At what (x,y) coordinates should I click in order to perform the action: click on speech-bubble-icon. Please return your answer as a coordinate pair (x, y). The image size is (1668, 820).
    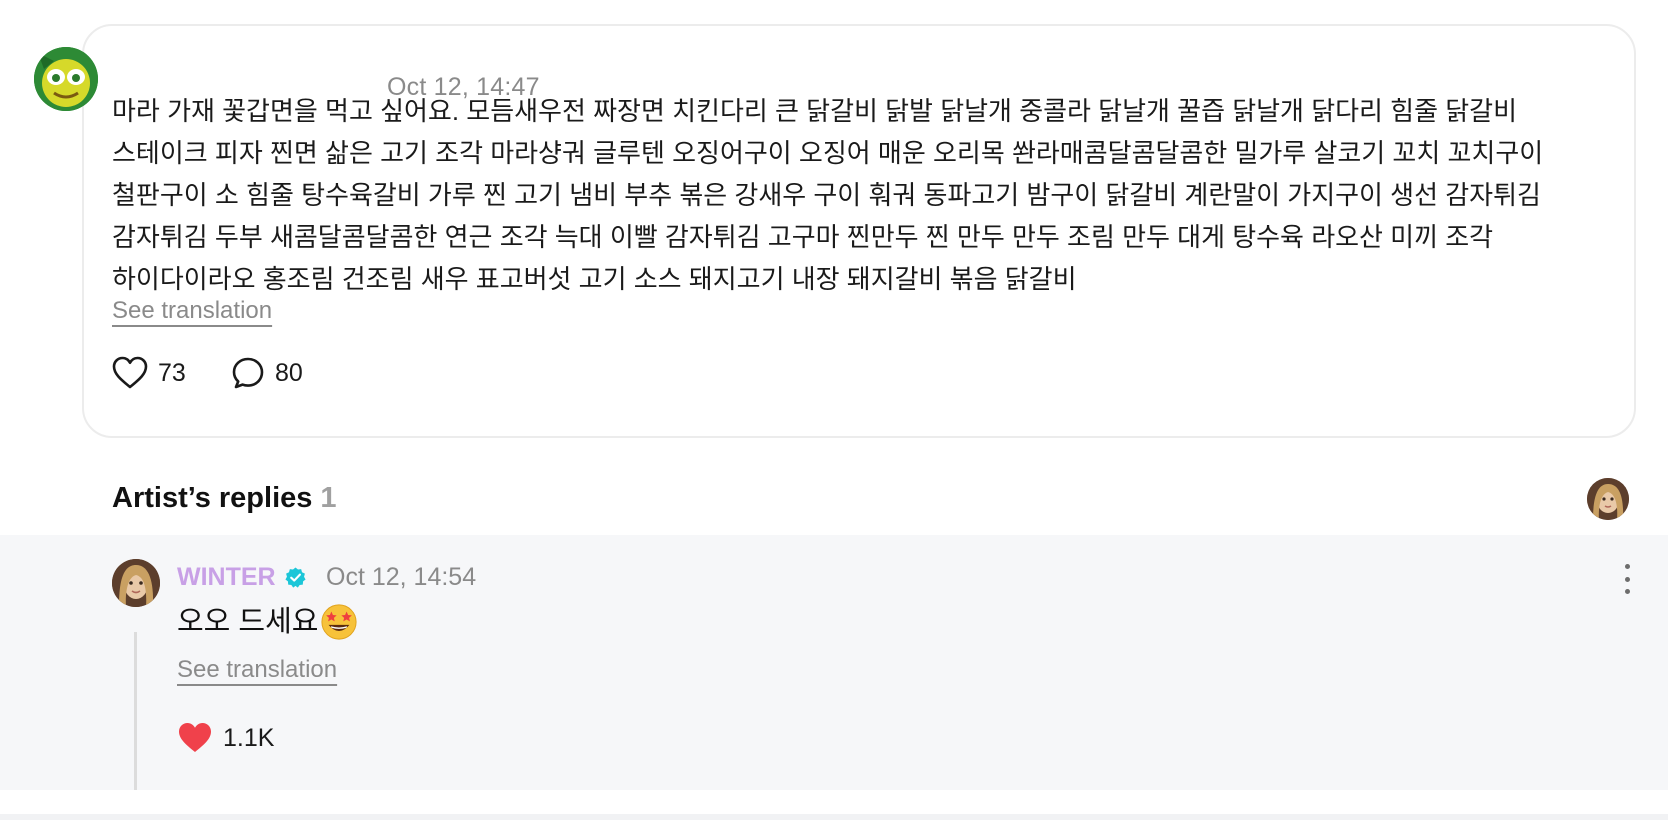
    Looking at the image, I should click on (248, 373).